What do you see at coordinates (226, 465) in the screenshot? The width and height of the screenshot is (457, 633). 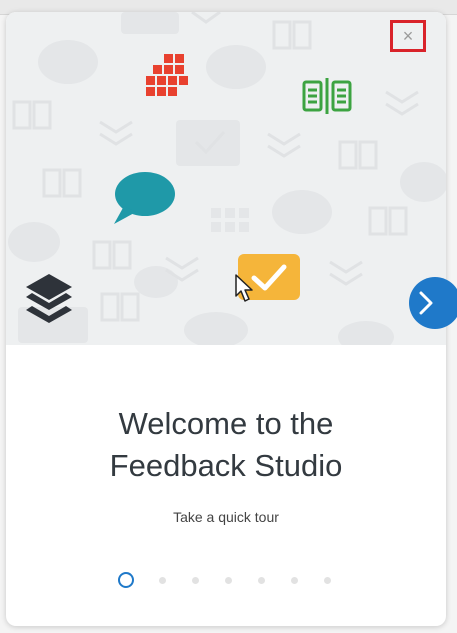 I see `title-line-2: Feedback Studio` at bounding box center [226, 465].